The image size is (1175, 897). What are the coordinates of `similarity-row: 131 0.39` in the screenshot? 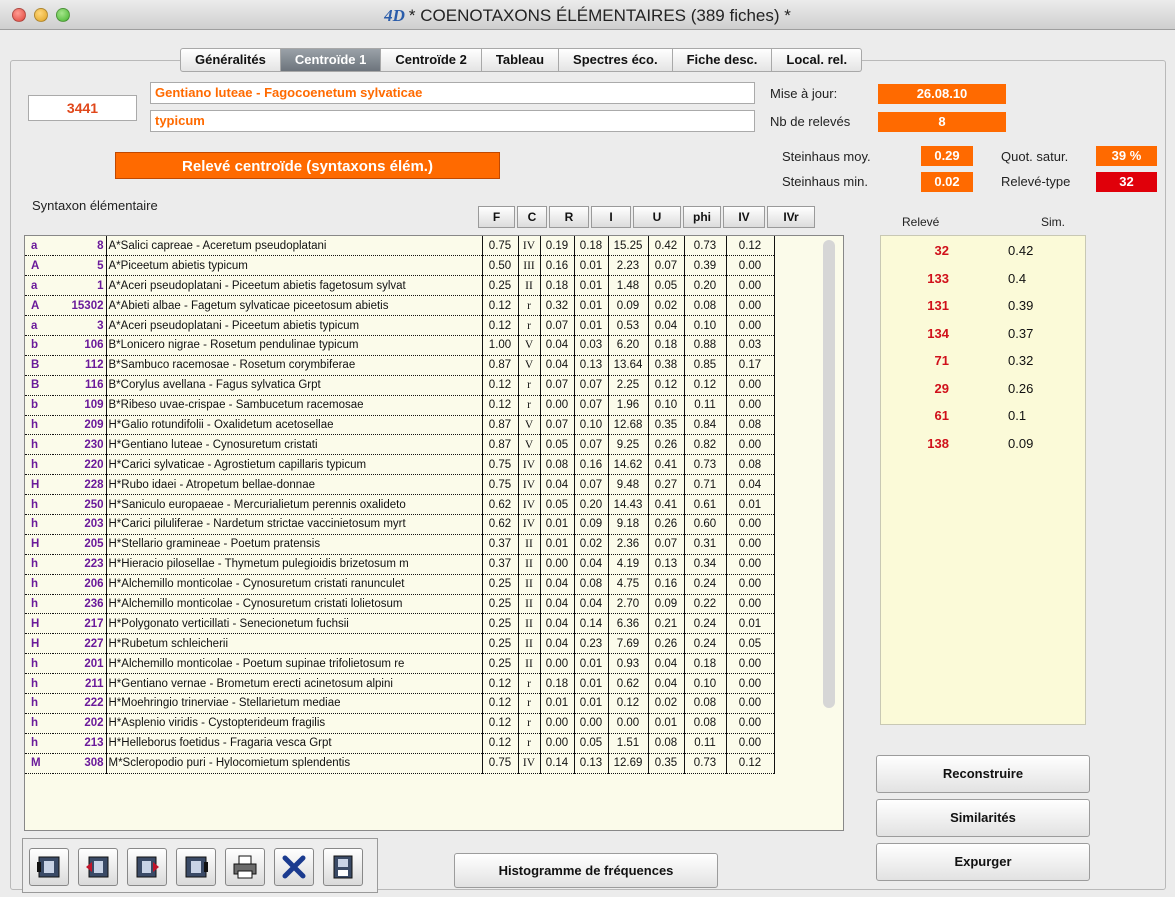 It's located at (984, 308).